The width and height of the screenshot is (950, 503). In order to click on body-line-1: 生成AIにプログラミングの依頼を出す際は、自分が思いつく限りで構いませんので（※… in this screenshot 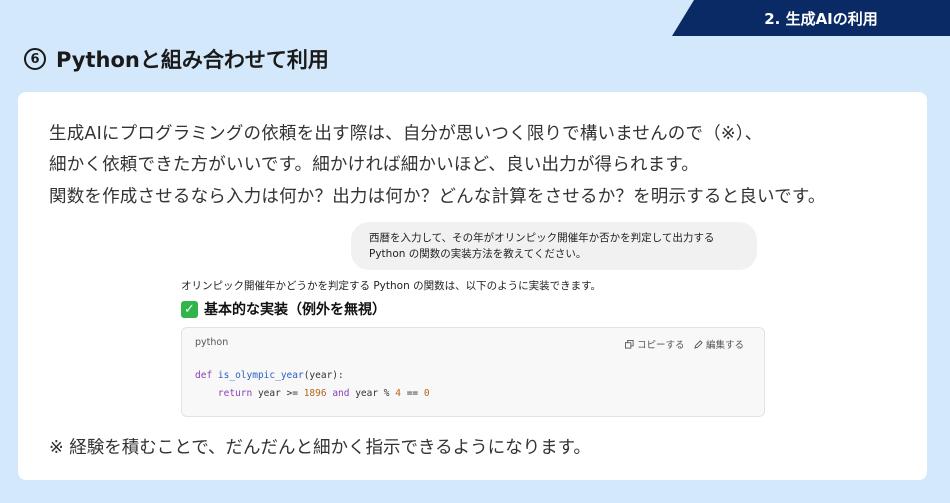, I will do `click(406, 134)`.